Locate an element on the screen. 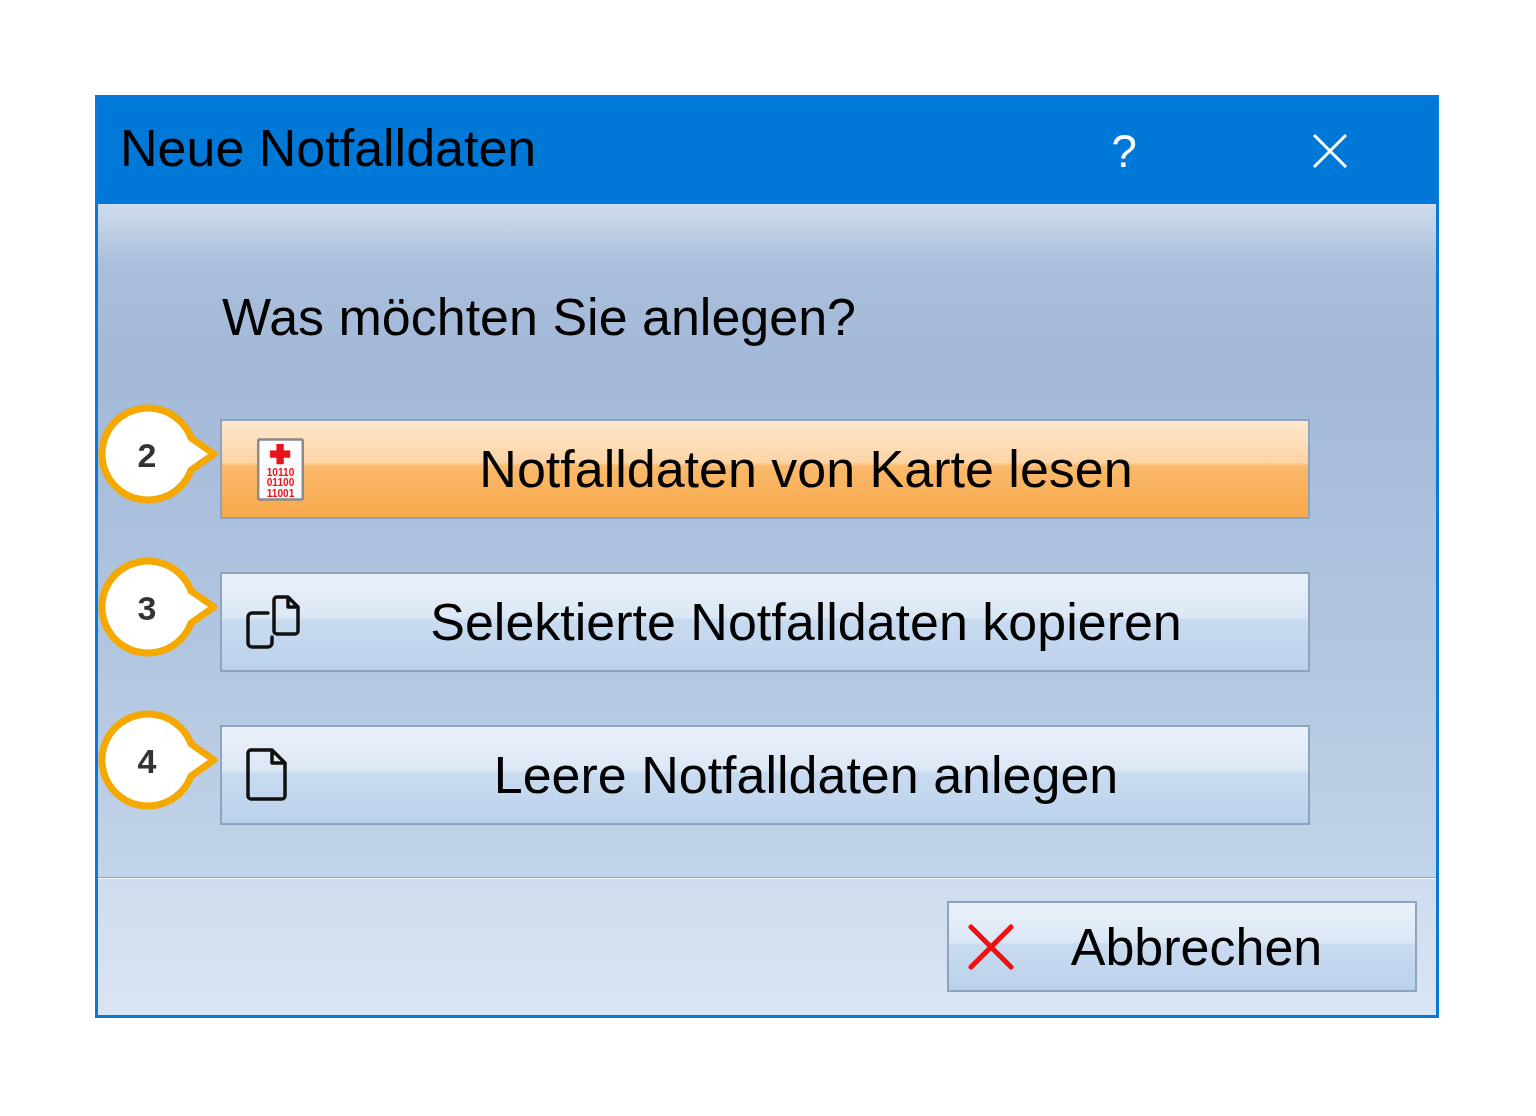 Image resolution: width=1536 pixels, height=1116 pixels. option-button: 10110 01100 11001 Notfalldaten von Karte lesen is located at coordinates (765, 469).